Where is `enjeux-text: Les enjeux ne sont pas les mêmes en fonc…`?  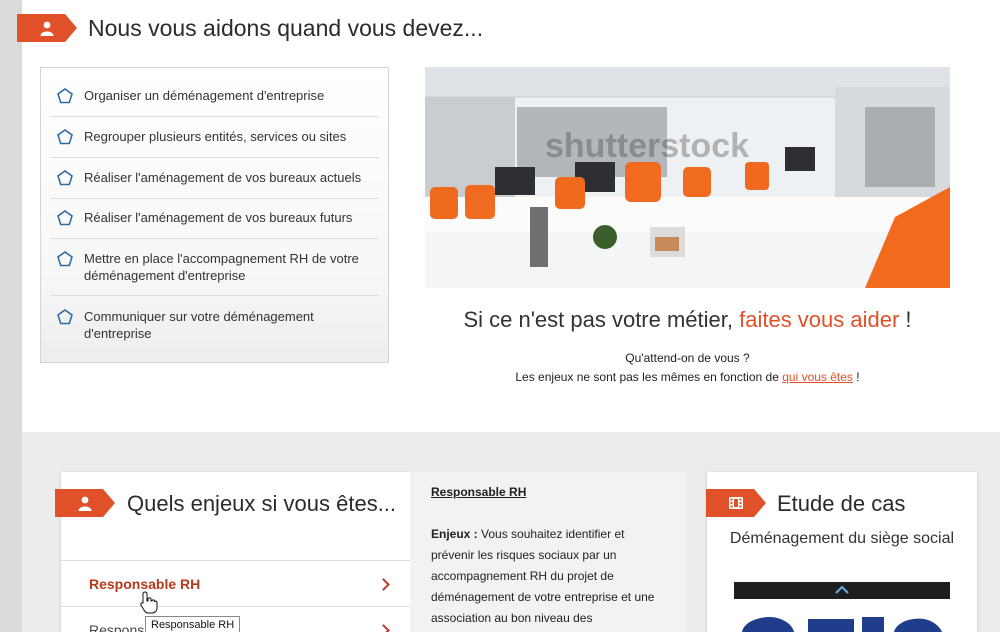
enjeux-text: Les enjeux ne sont pas les mêmes en fonc… is located at coordinates (649, 377).